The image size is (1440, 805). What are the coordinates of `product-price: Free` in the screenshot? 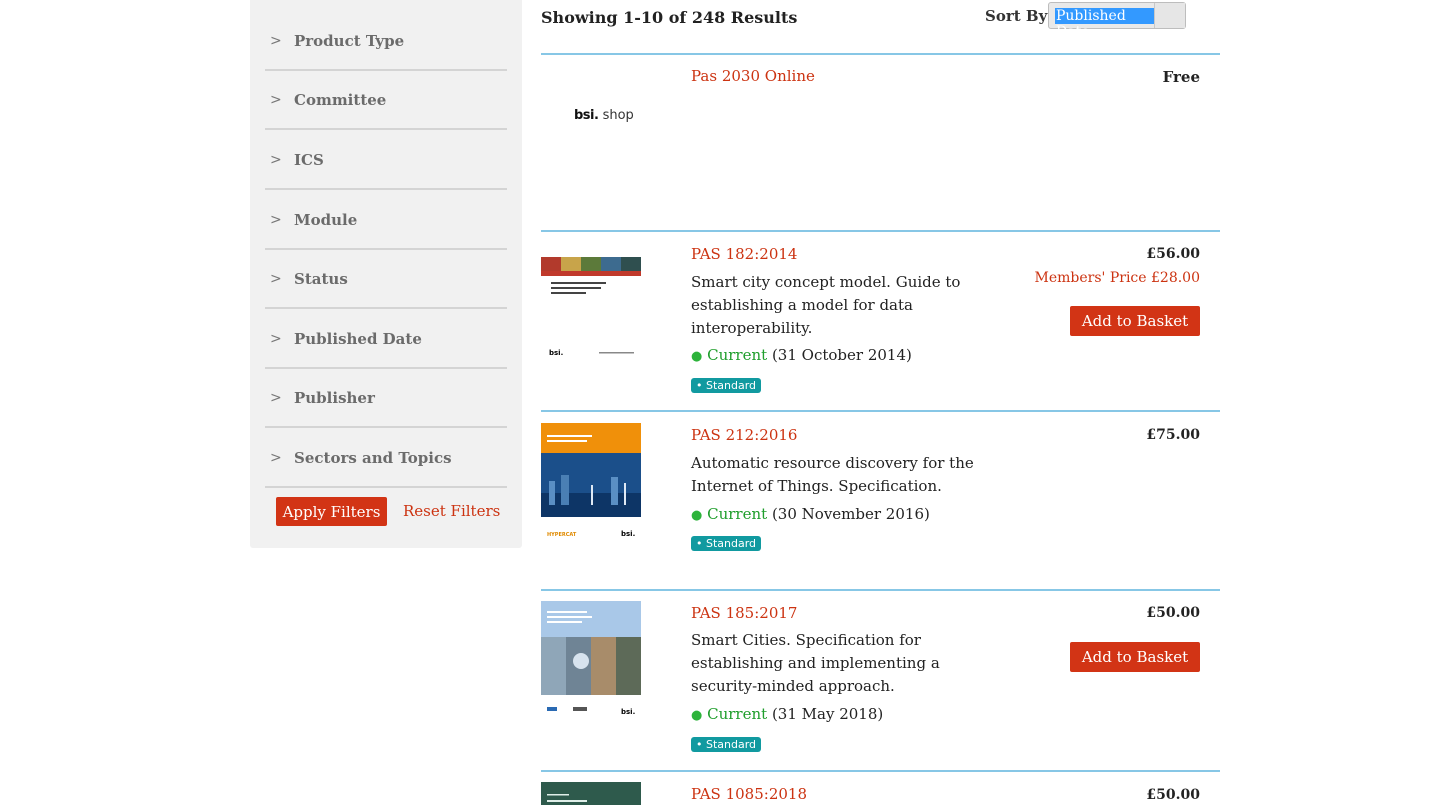 It's located at (1181, 77).